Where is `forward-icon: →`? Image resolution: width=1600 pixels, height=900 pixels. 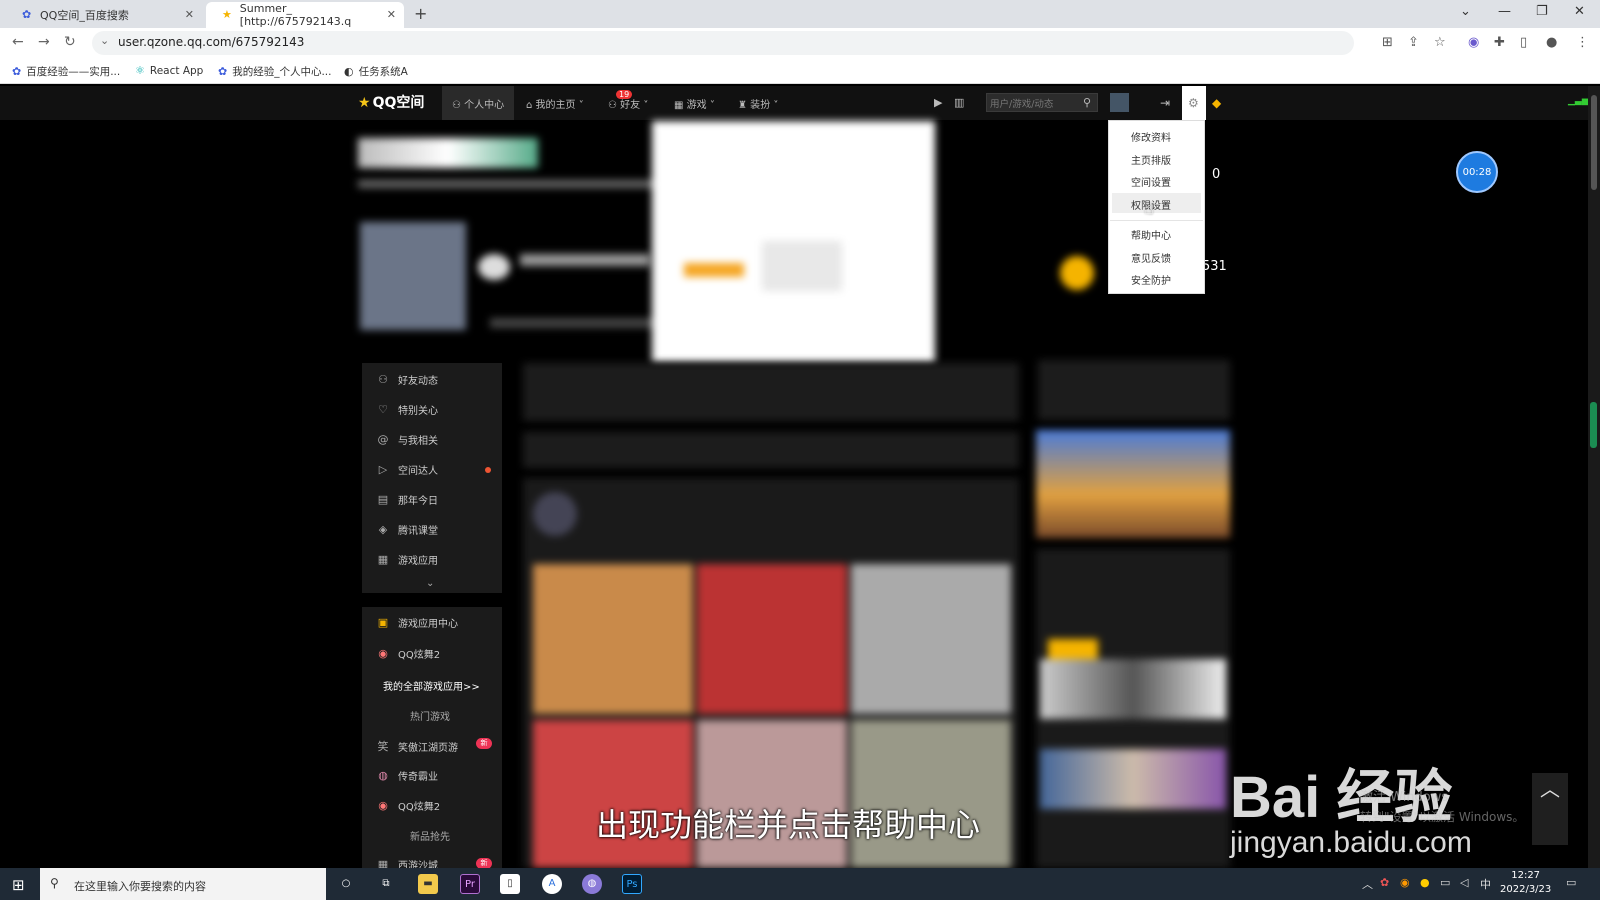
forward-icon: → is located at coordinates (44, 42).